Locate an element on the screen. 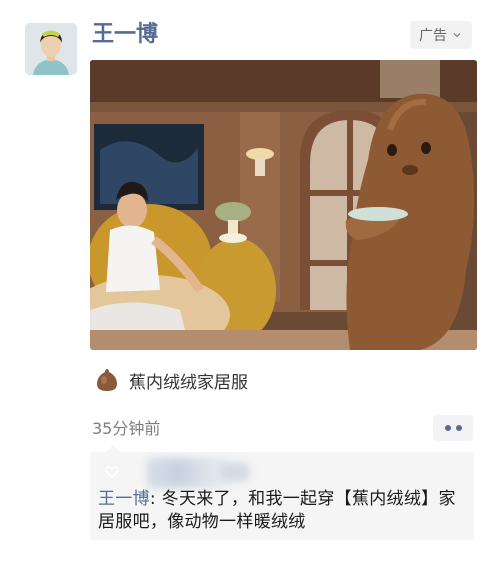 This screenshot has height=568, width=500. comment-section: 王一博: 冬天来了，和我一起穿【蕉内绒绒】家居服吧，像动物一样暖绒绒 is located at coordinates (282, 492).